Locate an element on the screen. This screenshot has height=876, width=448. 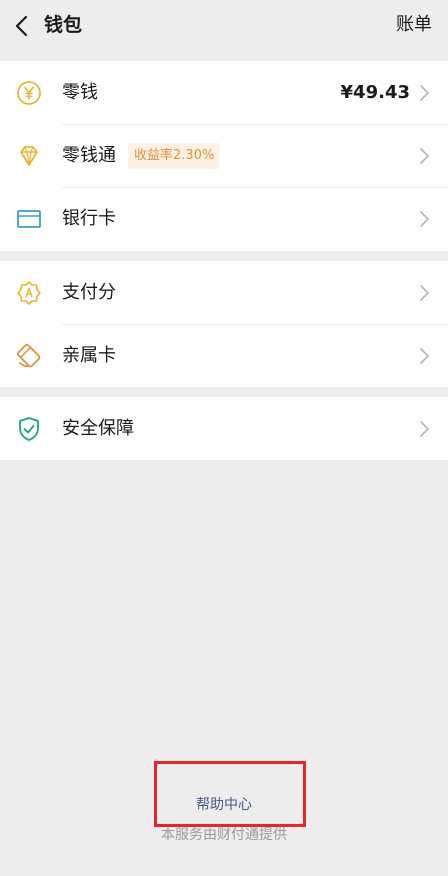
help-center-link: 帮助中心 is located at coordinates (224, 805).